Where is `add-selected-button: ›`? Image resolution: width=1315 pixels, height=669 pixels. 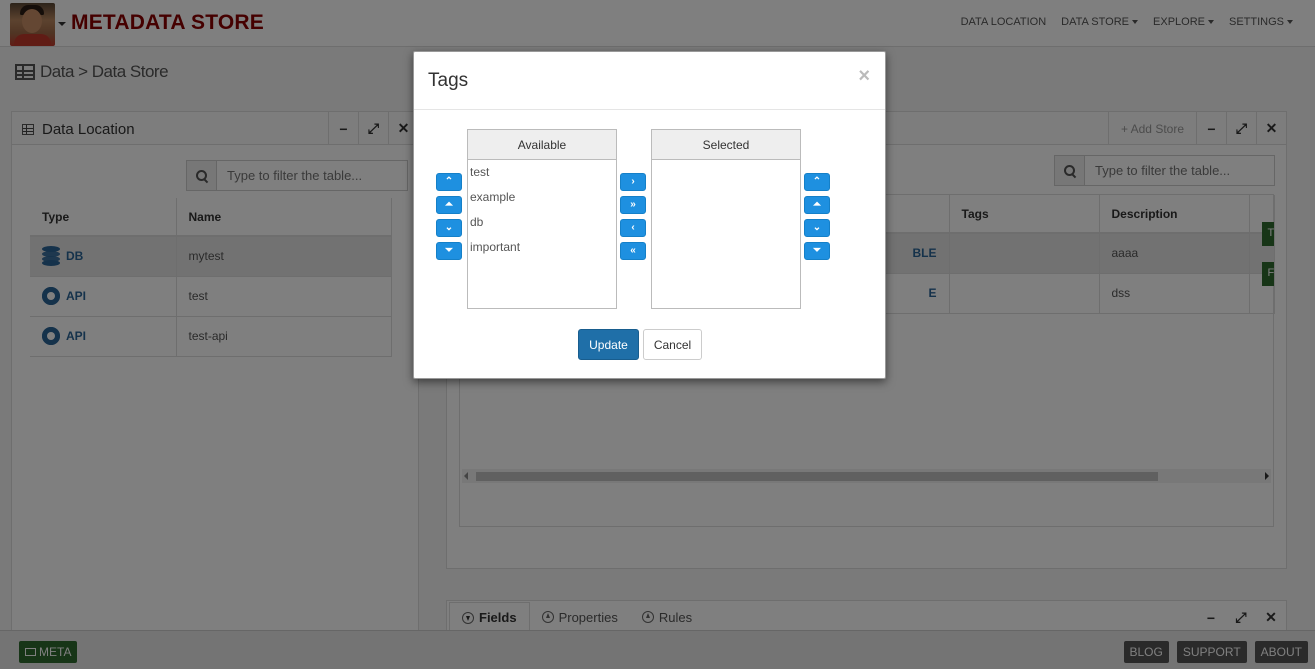
add-selected-button: › is located at coordinates (633, 182).